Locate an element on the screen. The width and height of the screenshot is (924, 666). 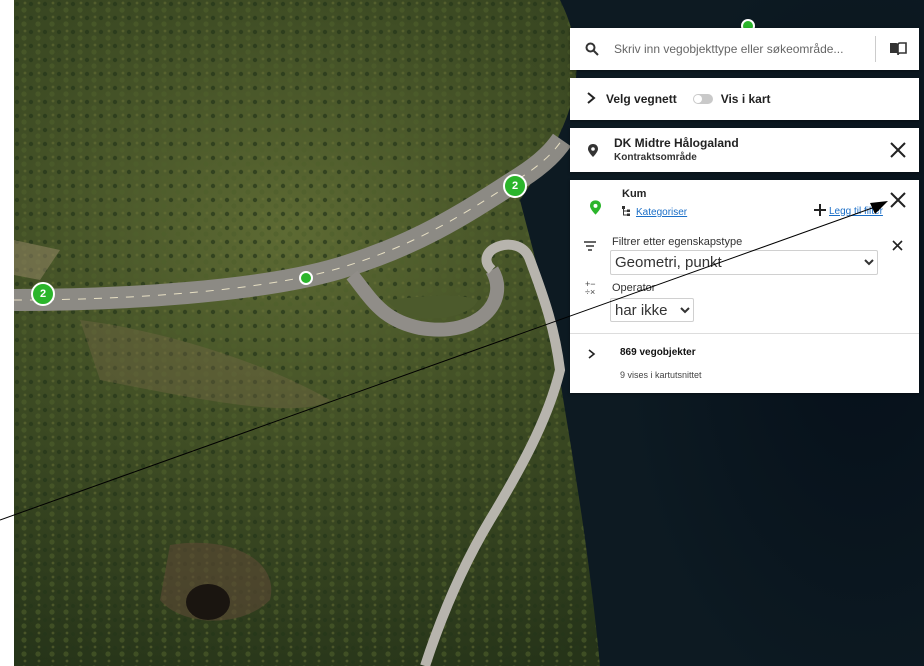
result-count: 869 vegobjekter is located at coordinates (658, 352).